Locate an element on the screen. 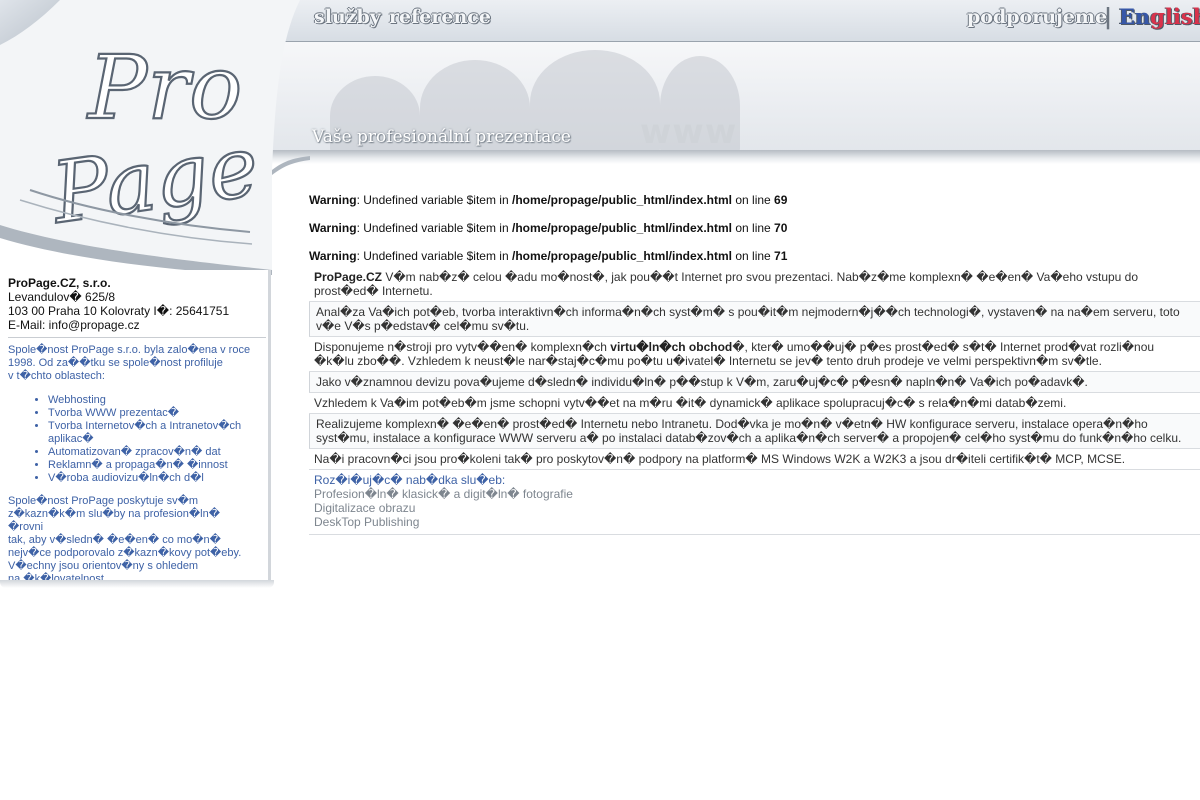 The width and height of the screenshot is (1200, 800). list-item: DeskTop Publishing is located at coordinates (367, 522).